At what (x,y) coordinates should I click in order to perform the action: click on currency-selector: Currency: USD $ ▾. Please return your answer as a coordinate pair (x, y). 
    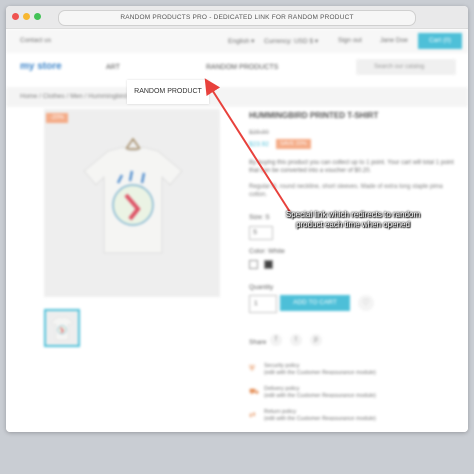
    Looking at the image, I should click on (291, 41).